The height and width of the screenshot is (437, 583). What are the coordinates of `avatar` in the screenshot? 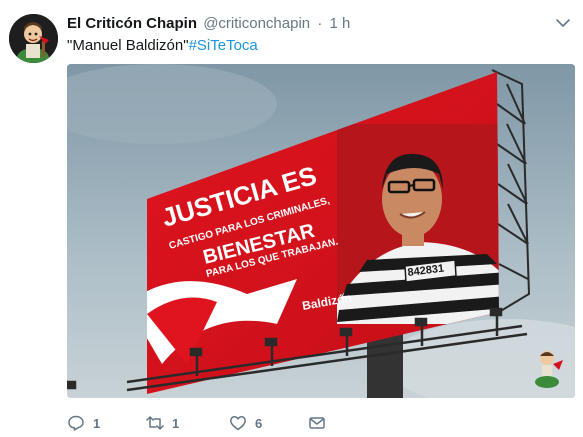 It's located at (33, 38).